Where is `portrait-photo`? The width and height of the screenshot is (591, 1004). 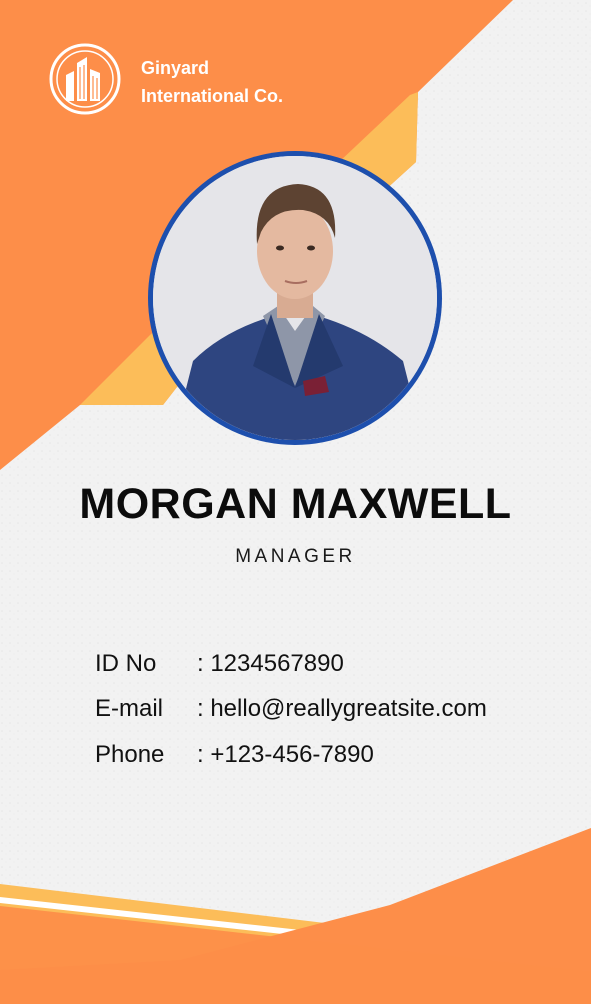
portrait-photo is located at coordinates (295, 298).